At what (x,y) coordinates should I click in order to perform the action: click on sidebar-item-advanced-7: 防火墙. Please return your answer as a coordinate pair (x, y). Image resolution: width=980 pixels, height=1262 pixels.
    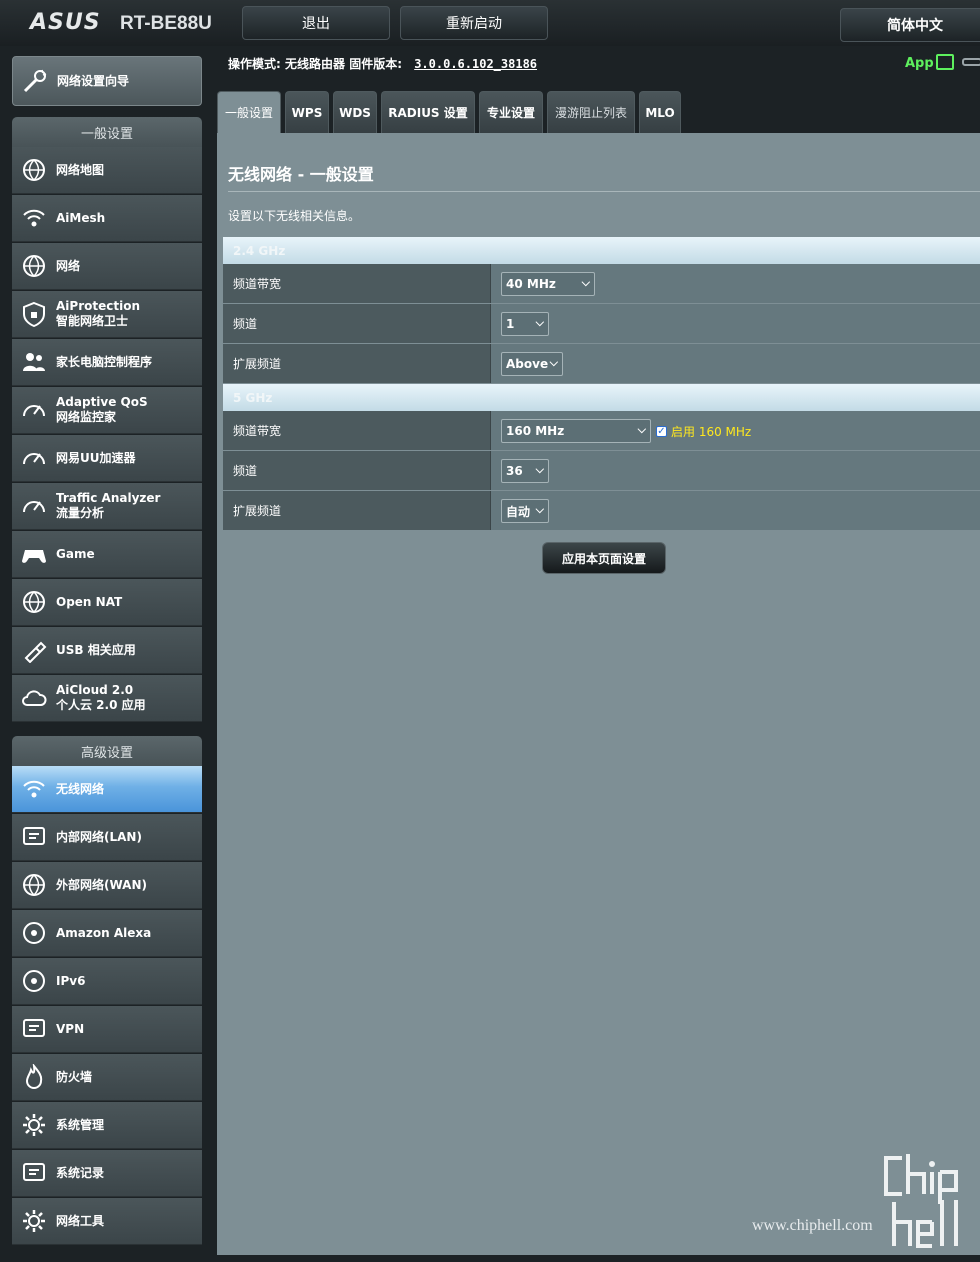
    Looking at the image, I should click on (107, 1077).